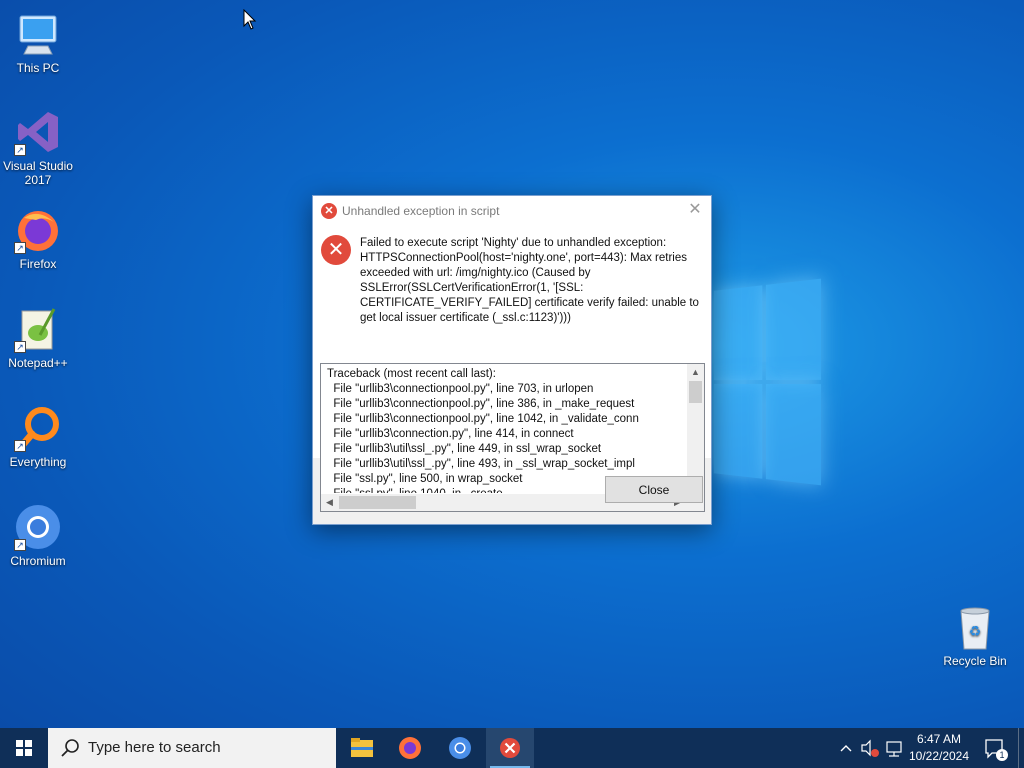 This screenshot has width=1024, height=768. What do you see at coordinates (38, 428) in the screenshot?
I see `everything-icon: ↗` at bounding box center [38, 428].